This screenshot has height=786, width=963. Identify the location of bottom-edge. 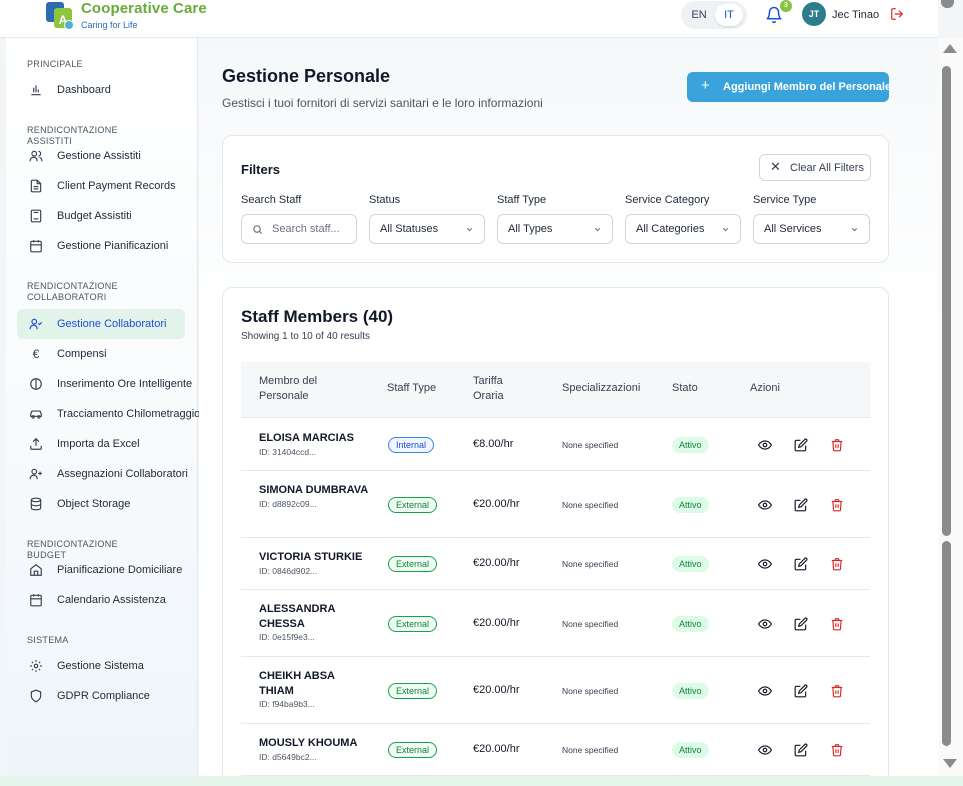
(481, 781).